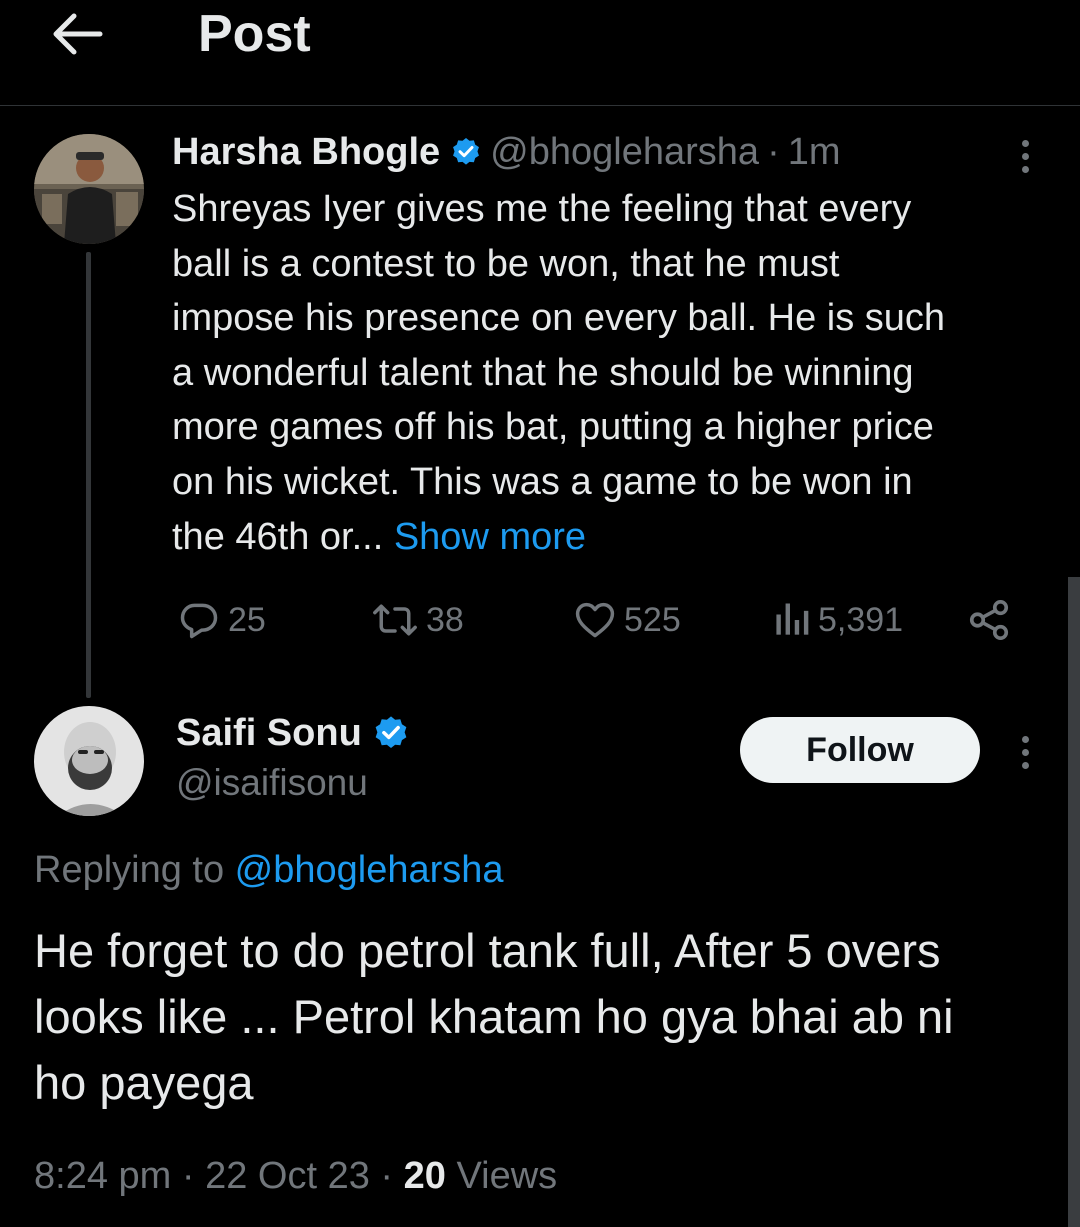  Describe the element at coordinates (221, 620) in the screenshot. I see `reply-button: 25` at that location.